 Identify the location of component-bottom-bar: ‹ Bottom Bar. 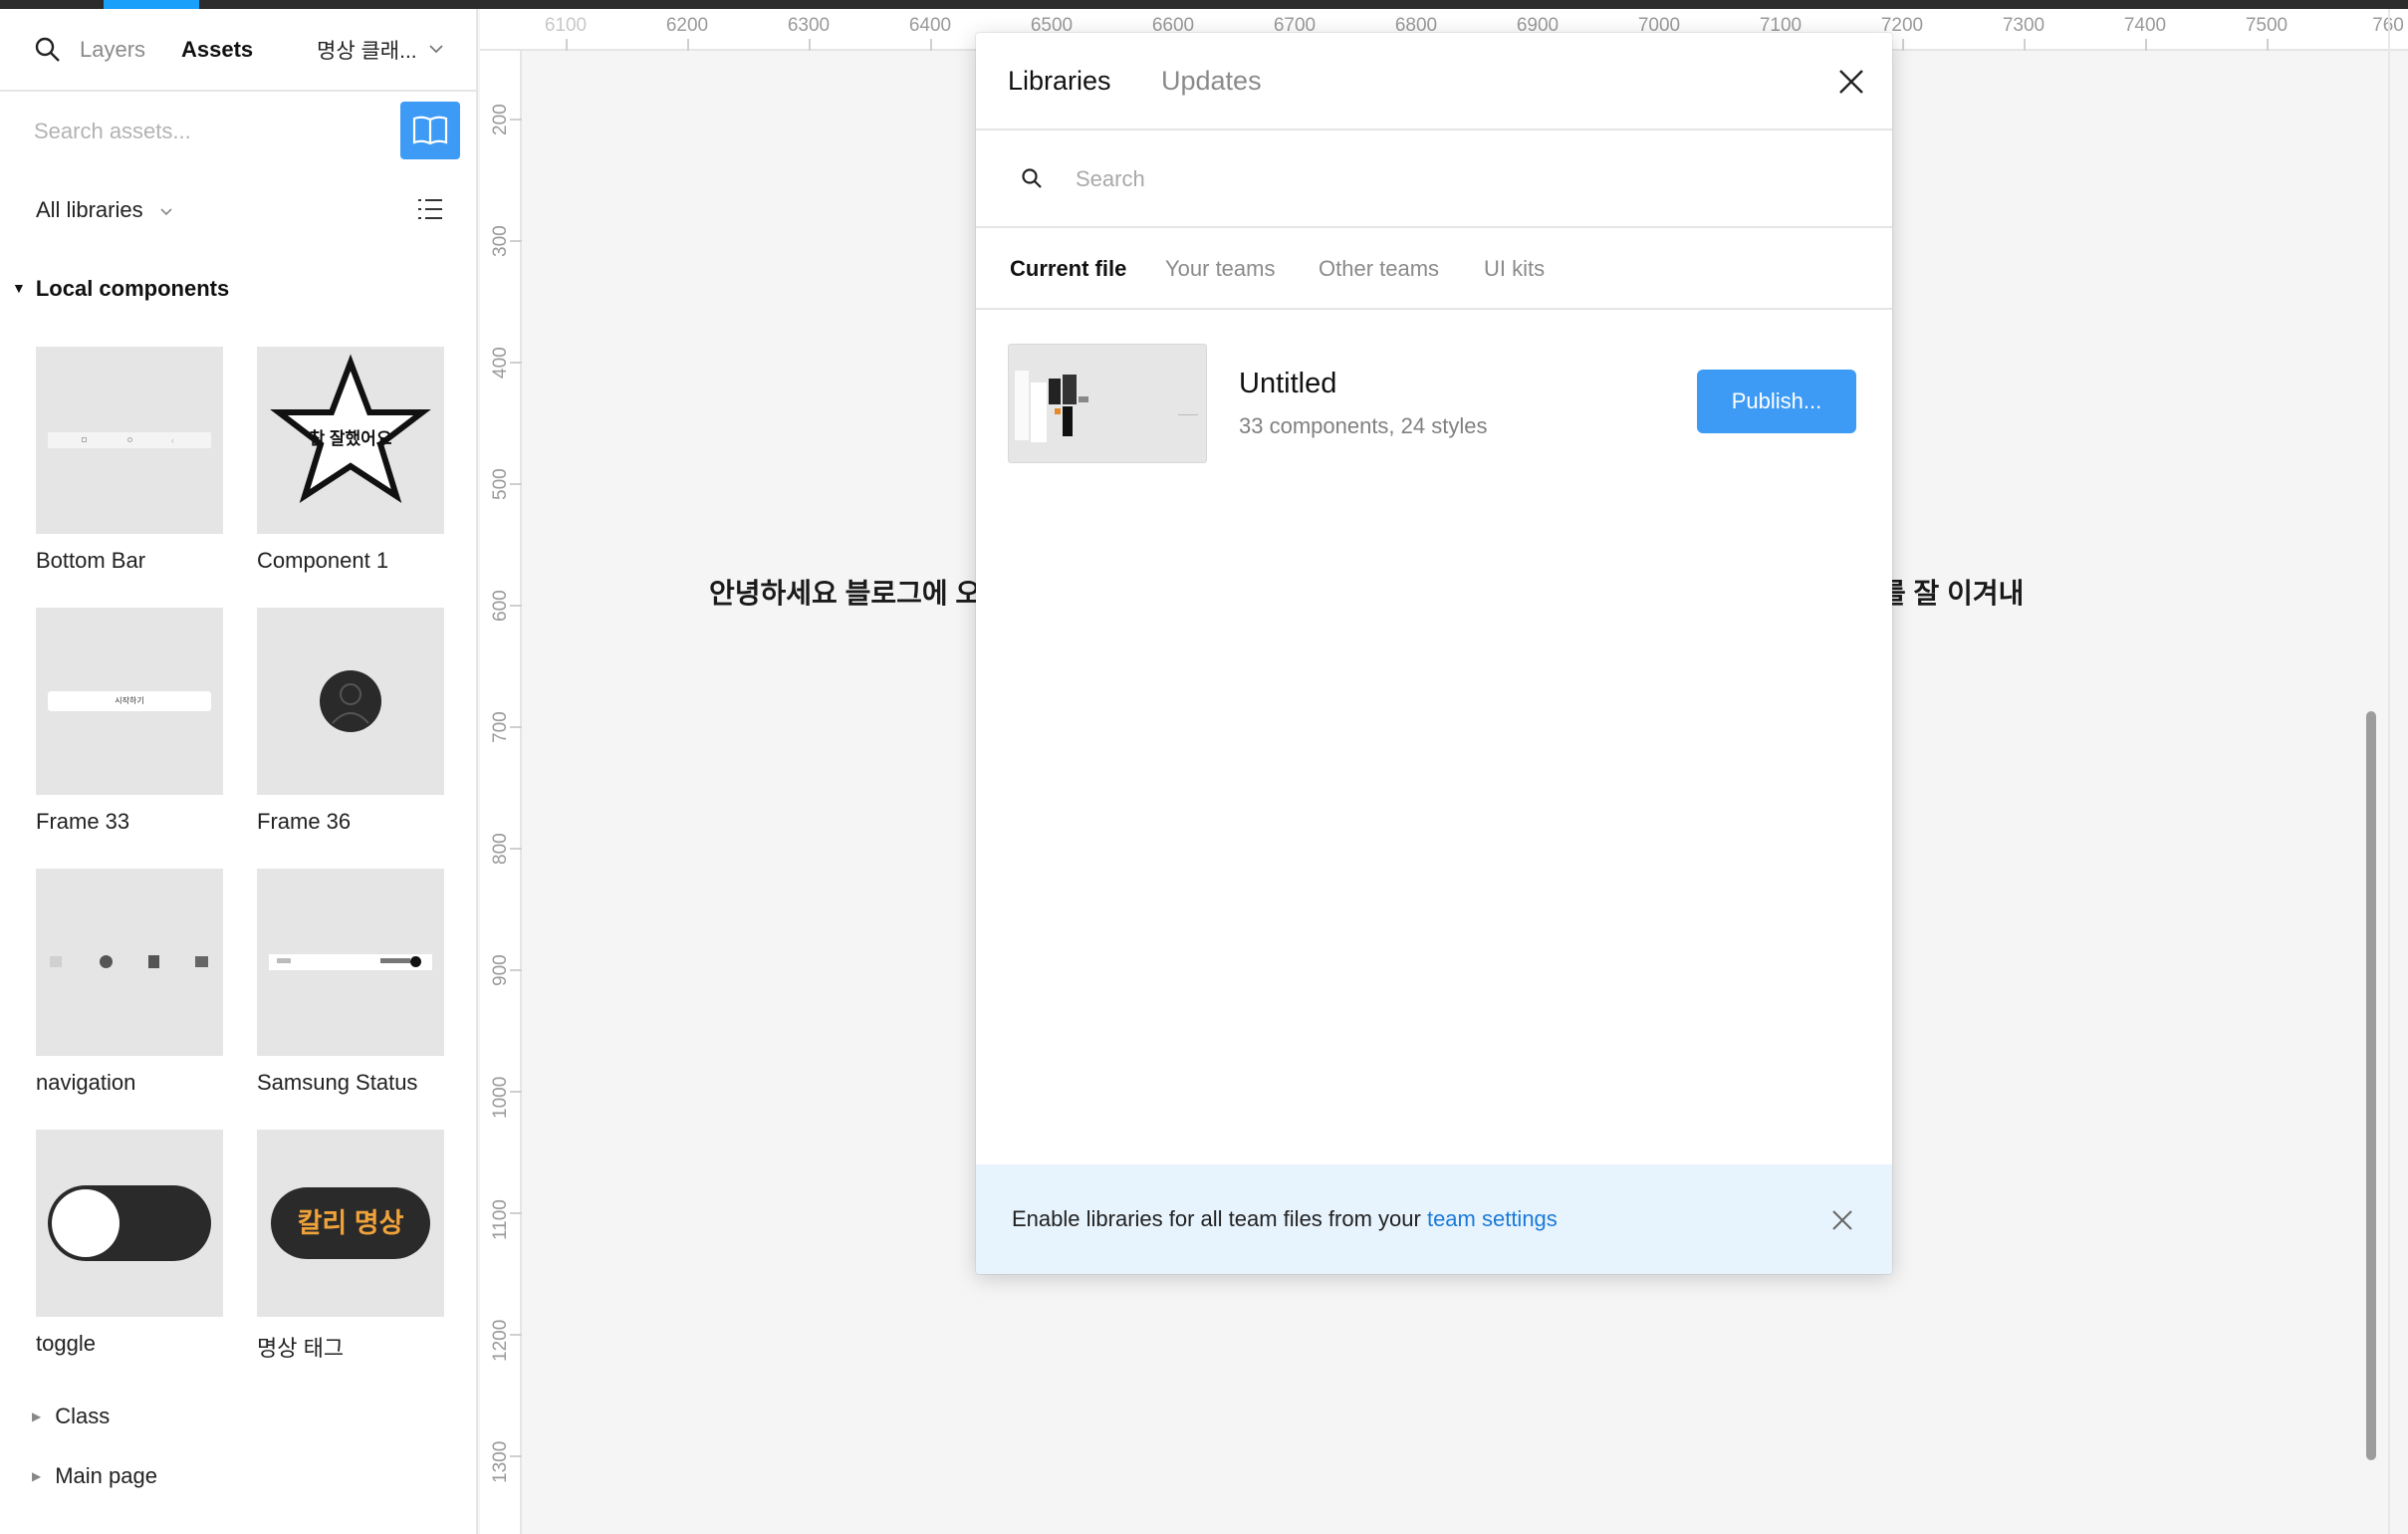
(129, 460).